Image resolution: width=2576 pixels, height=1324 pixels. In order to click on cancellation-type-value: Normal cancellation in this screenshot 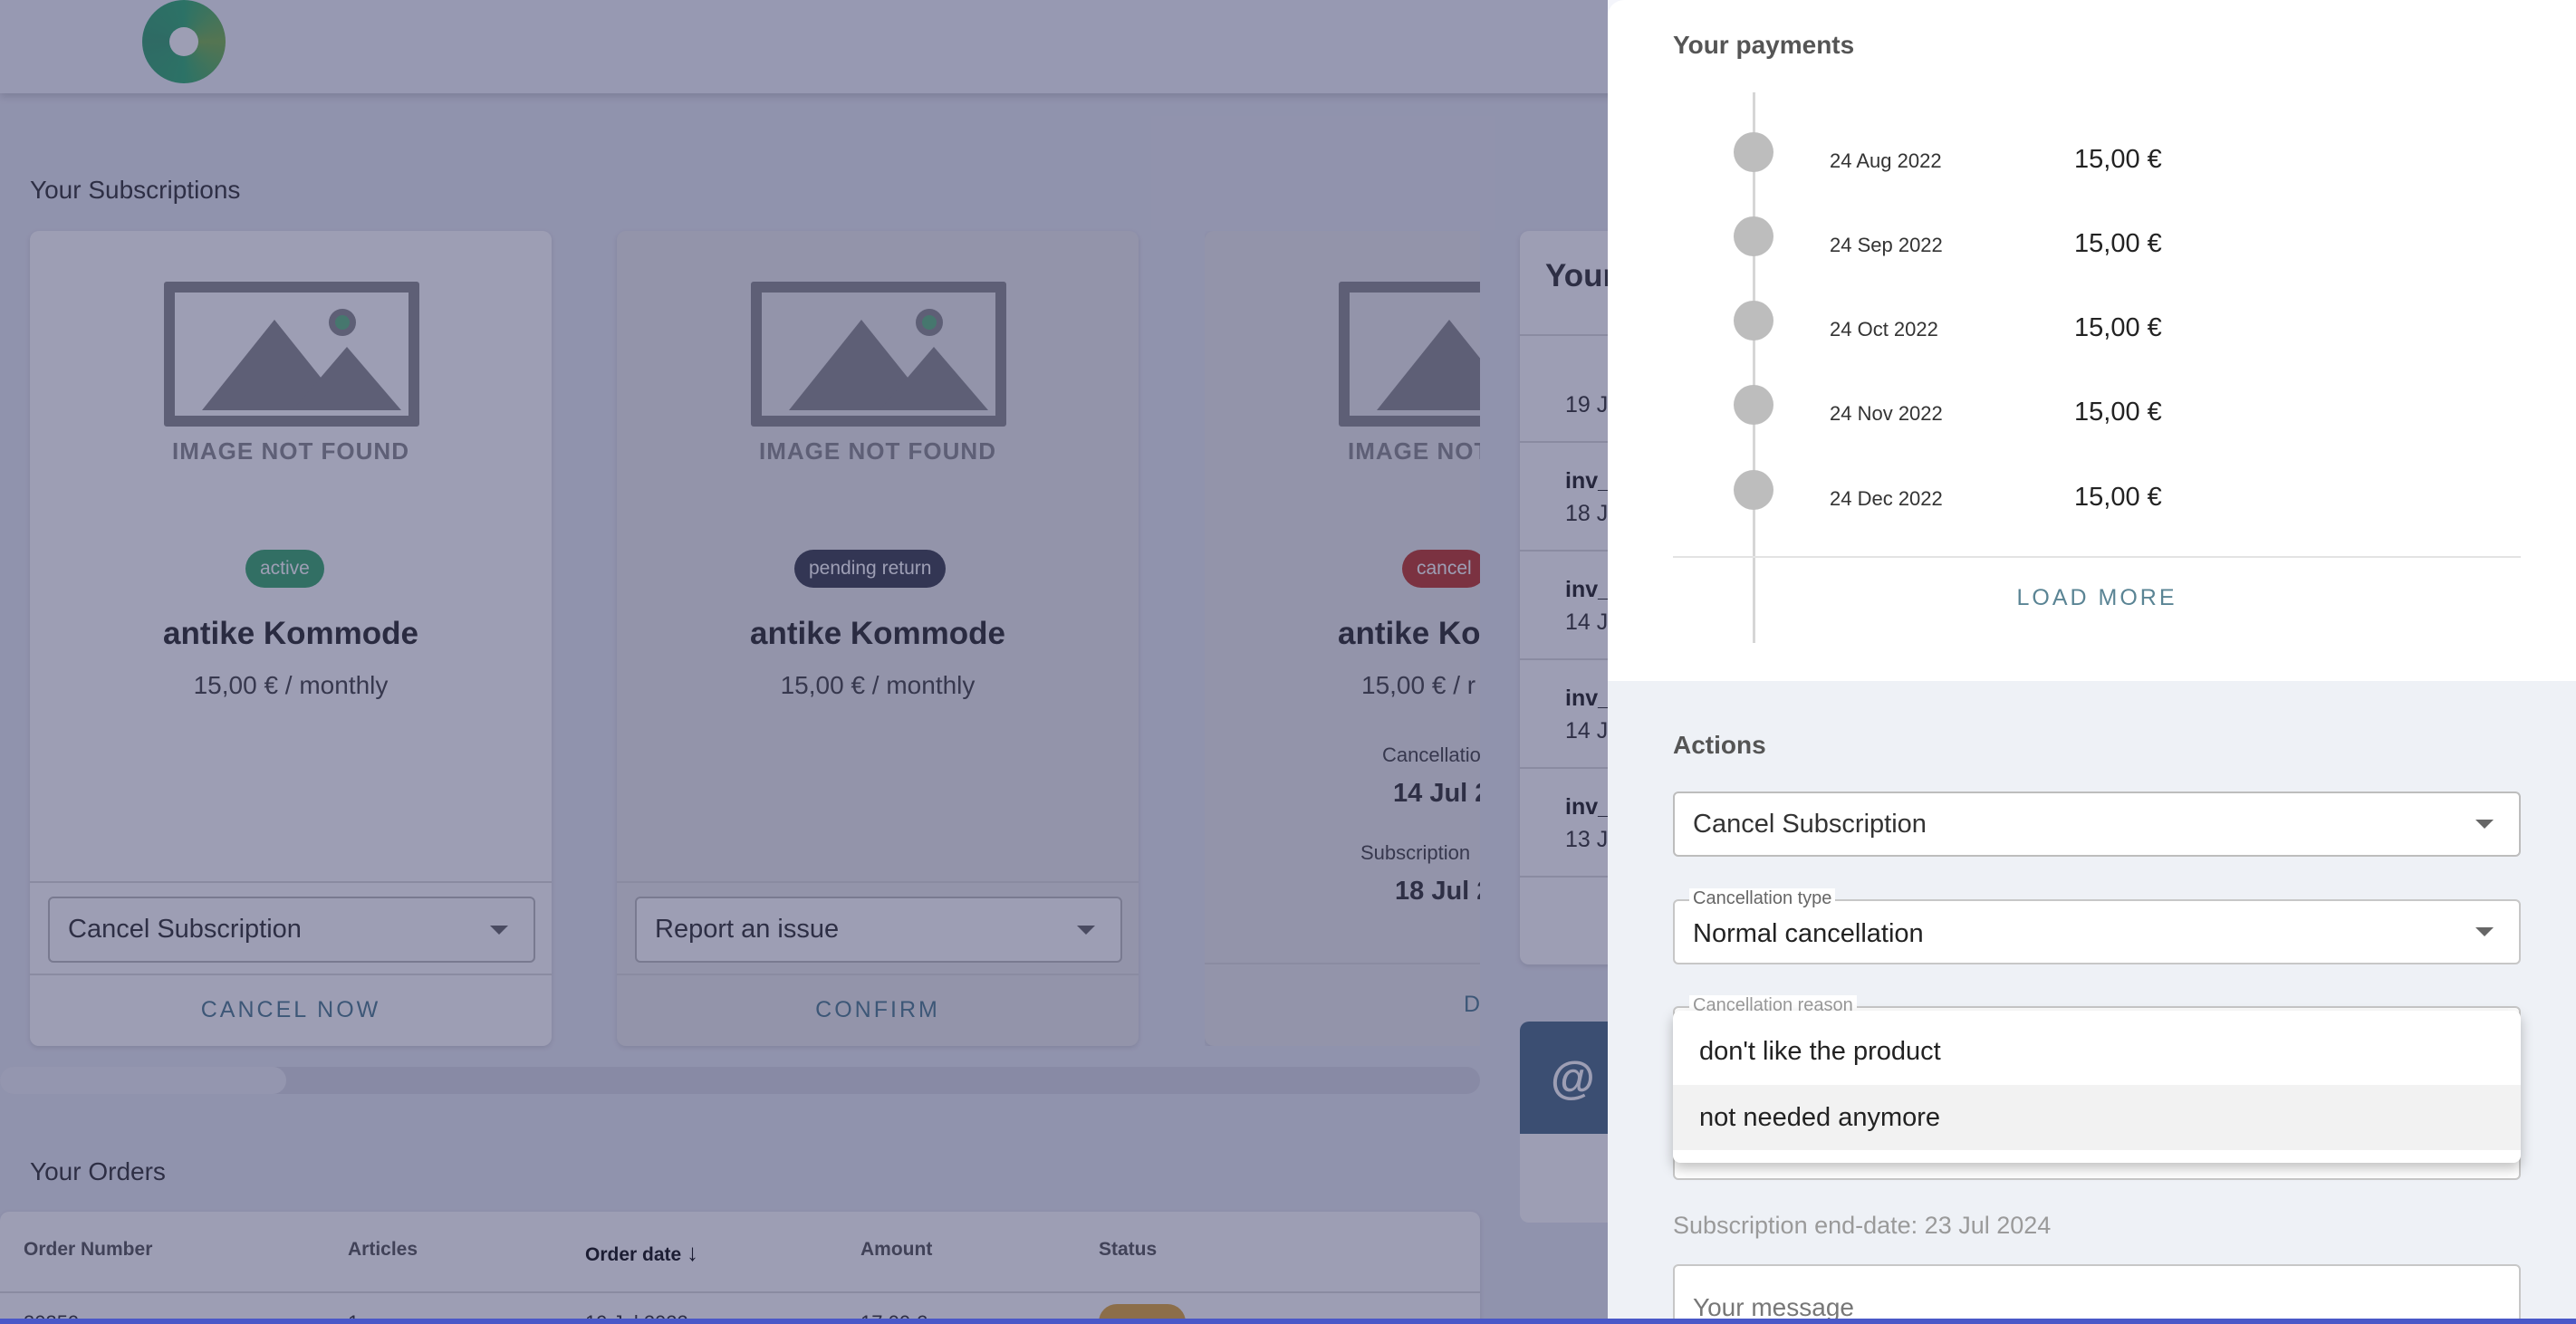, I will do `click(1808, 933)`.